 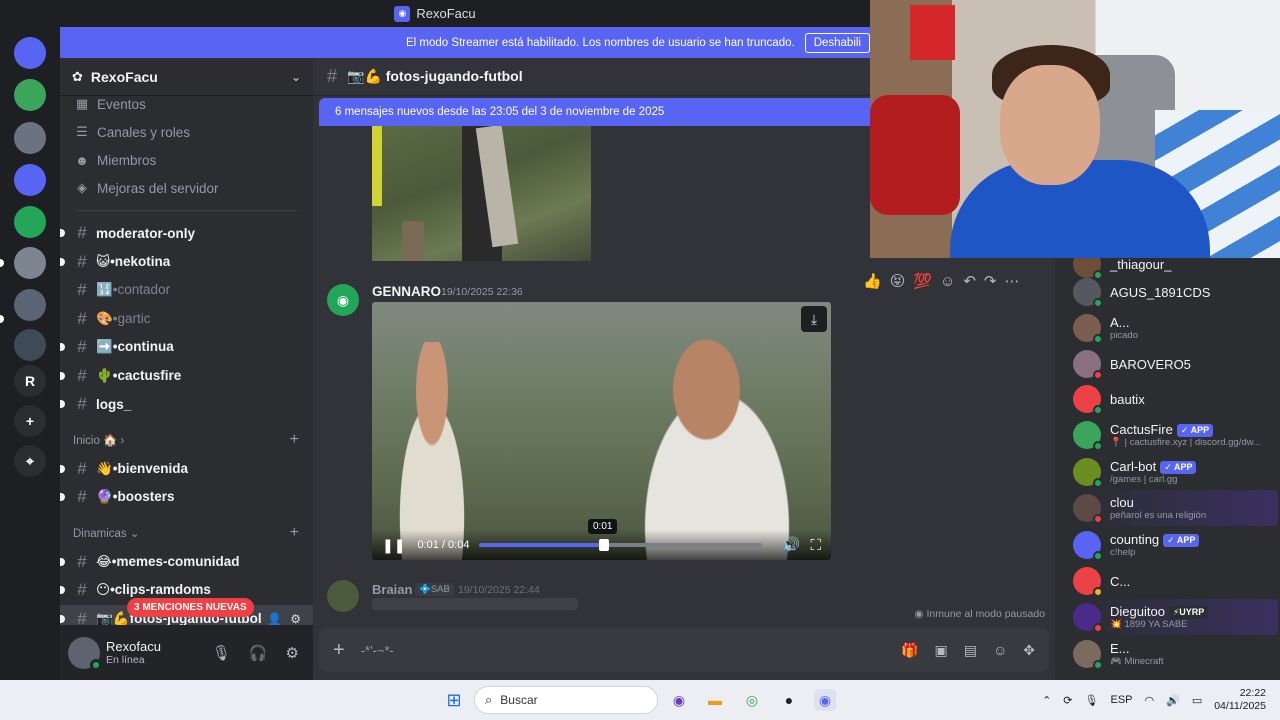 I want to click on gif-icon: ▣, so click(x=941, y=650).